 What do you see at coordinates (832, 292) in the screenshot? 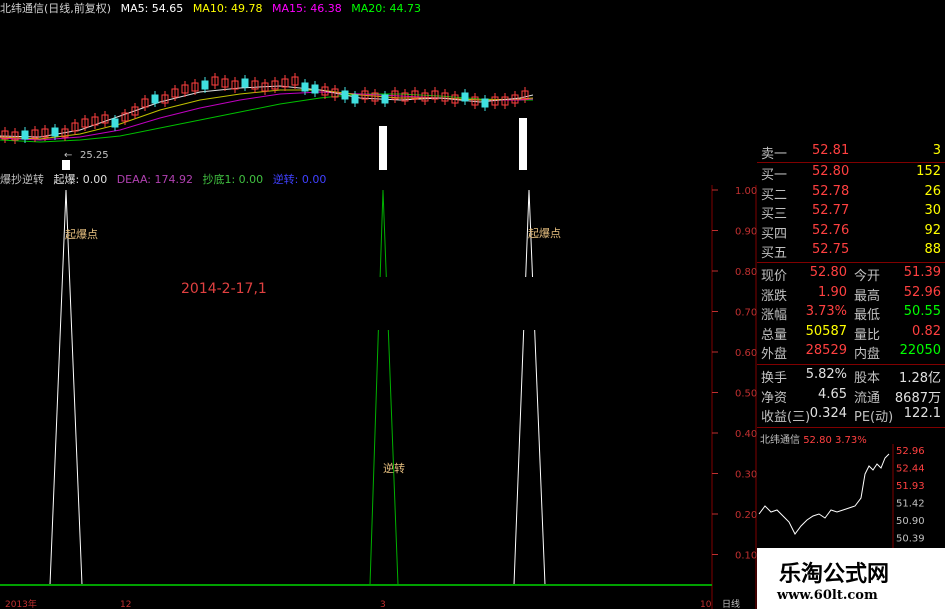
I see `stat-value: 1.90` at bounding box center [832, 292].